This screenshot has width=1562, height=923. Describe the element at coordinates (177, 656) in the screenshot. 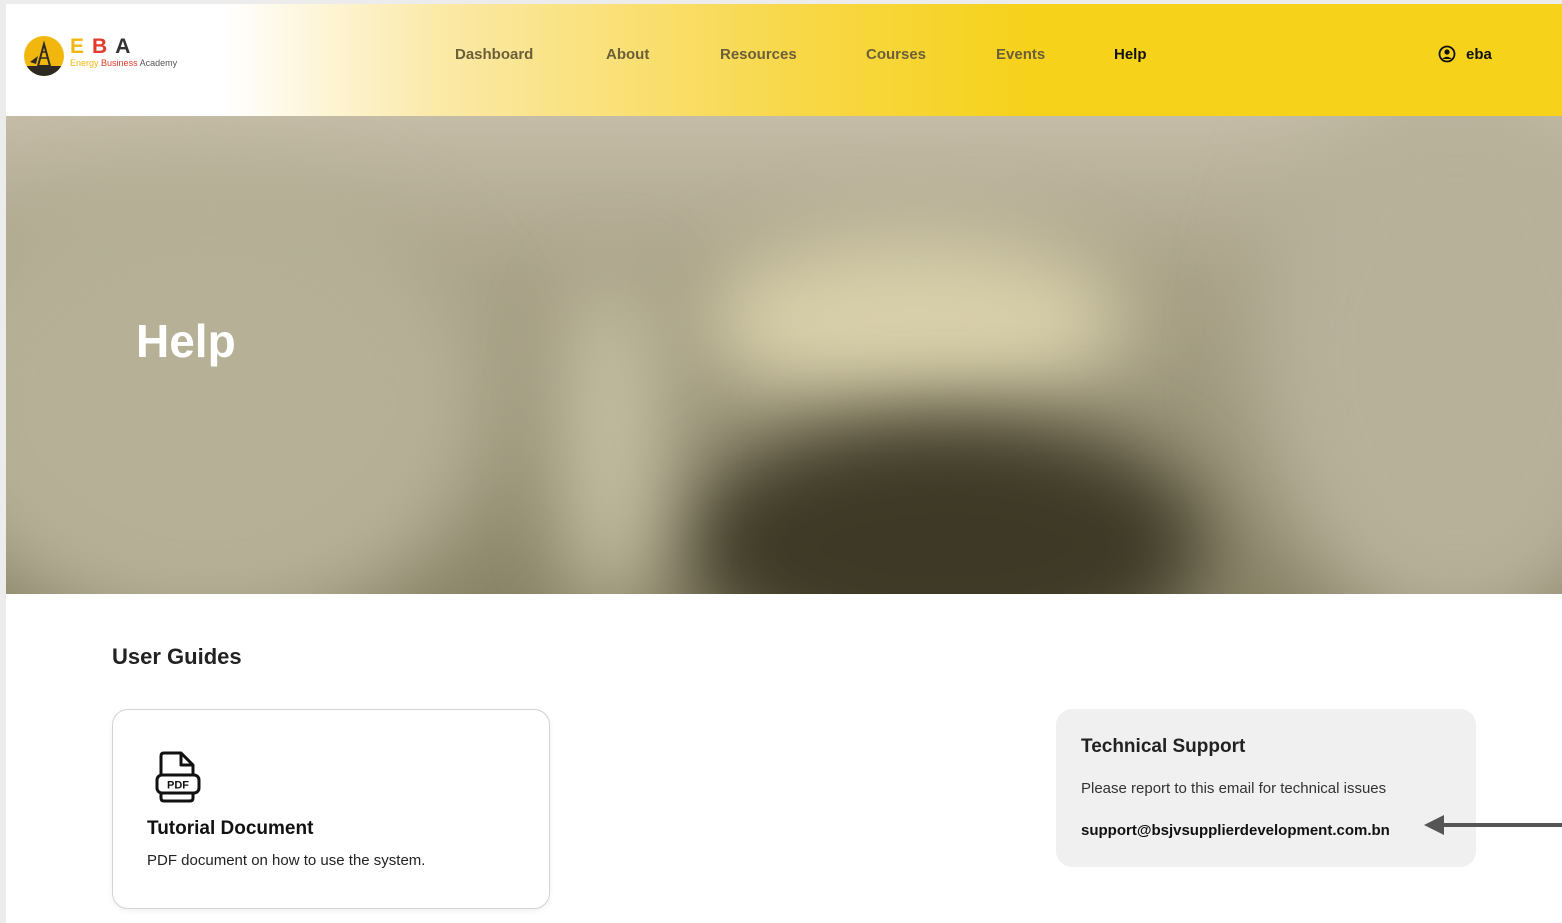

I see `user-guides-heading: User Guides` at that location.